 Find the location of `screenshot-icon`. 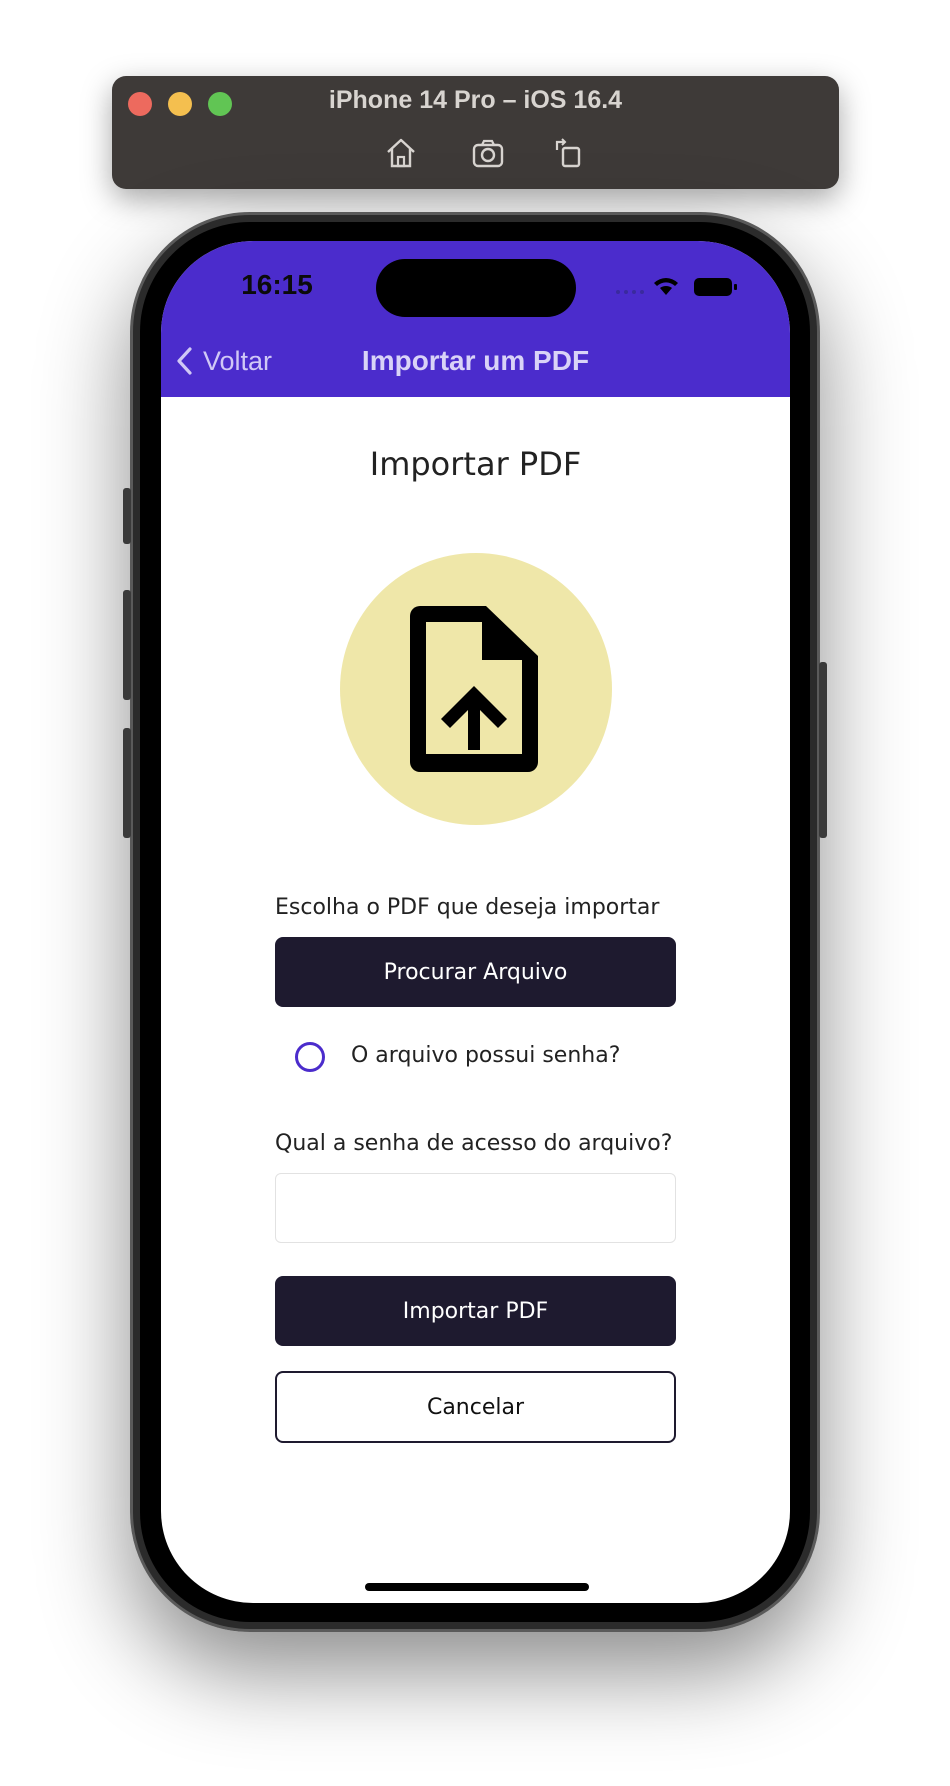

screenshot-icon is located at coordinates (489, 153).